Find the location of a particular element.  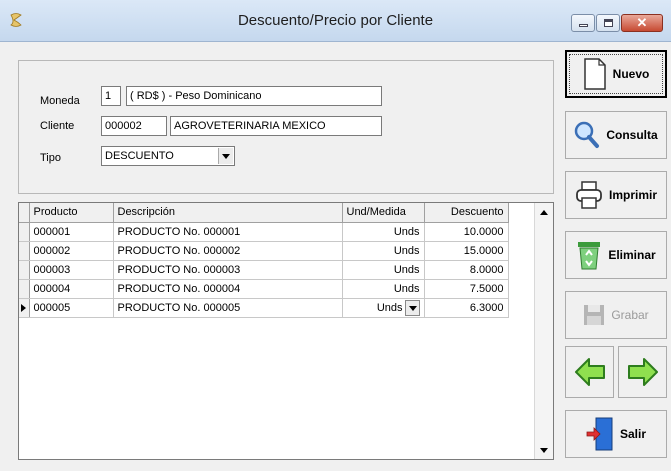

table-row: 000001 PRODUCTO No. 000001 Unds 10.0000 is located at coordinates (264, 232).